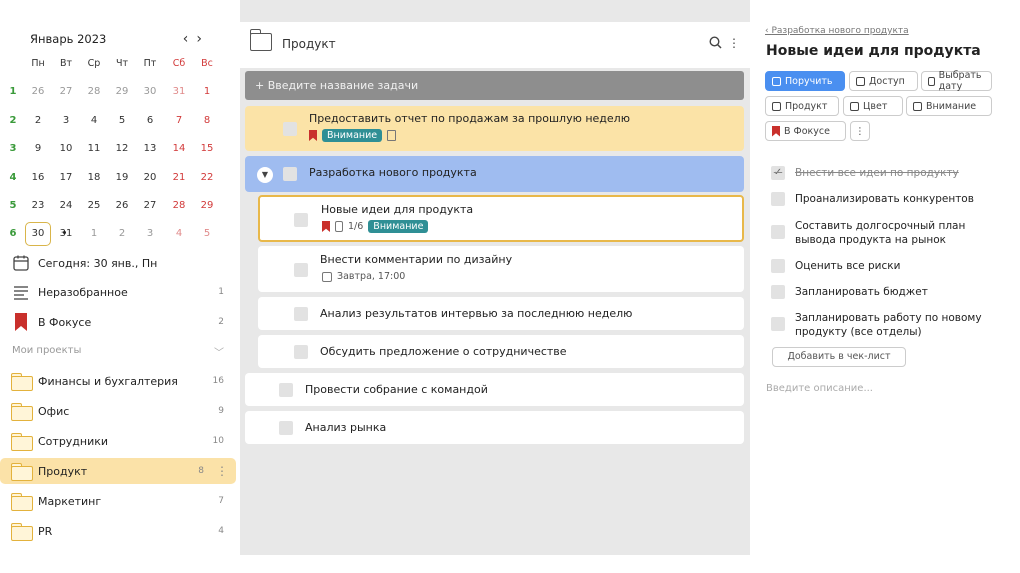 The image size is (1020, 573). Describe the element at coordinates (118, 471) in the screenshot. I see `sidebar-project-item: Продукт 8 ⋮` at that location.